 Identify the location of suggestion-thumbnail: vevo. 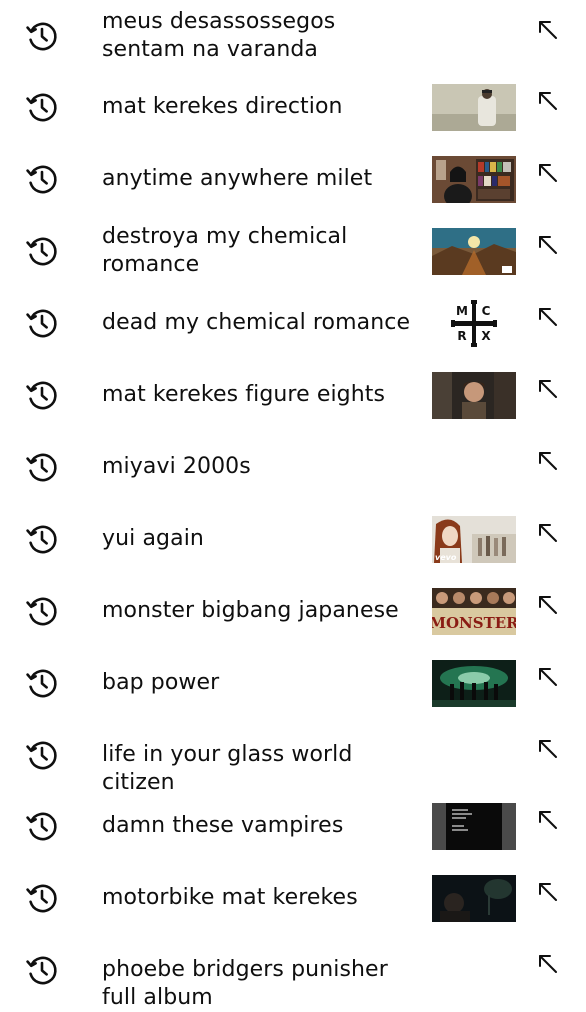
(474, 539).